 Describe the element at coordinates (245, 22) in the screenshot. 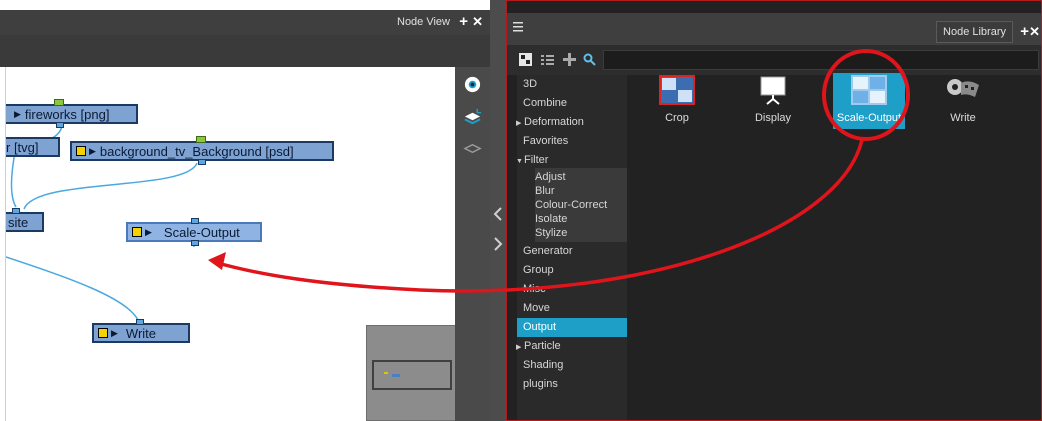

I see `node-view-header: Node View + ✕` at that location.